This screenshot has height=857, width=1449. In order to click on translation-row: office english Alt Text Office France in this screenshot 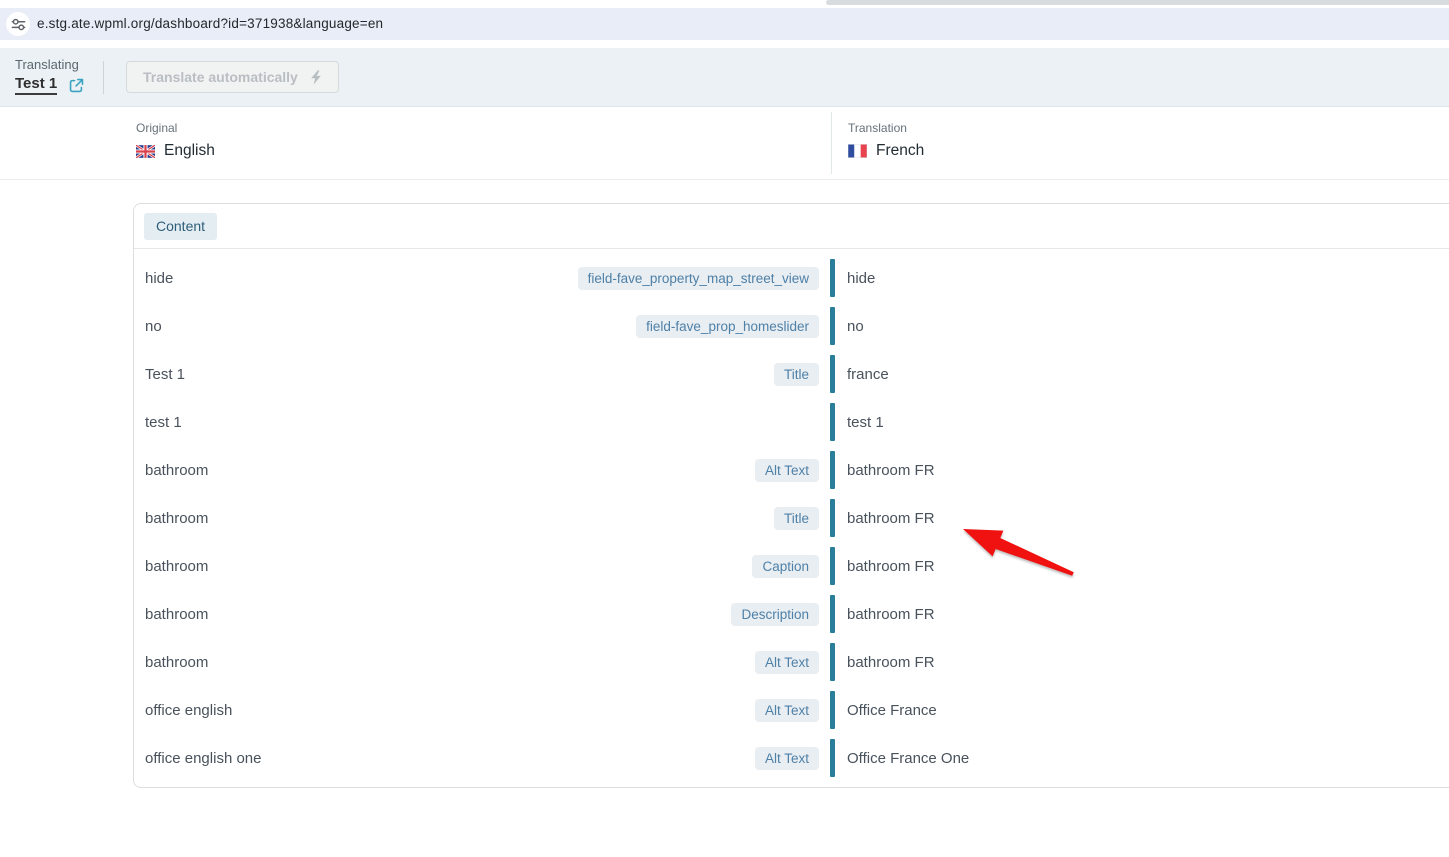, I will do `click(791, 710)`.